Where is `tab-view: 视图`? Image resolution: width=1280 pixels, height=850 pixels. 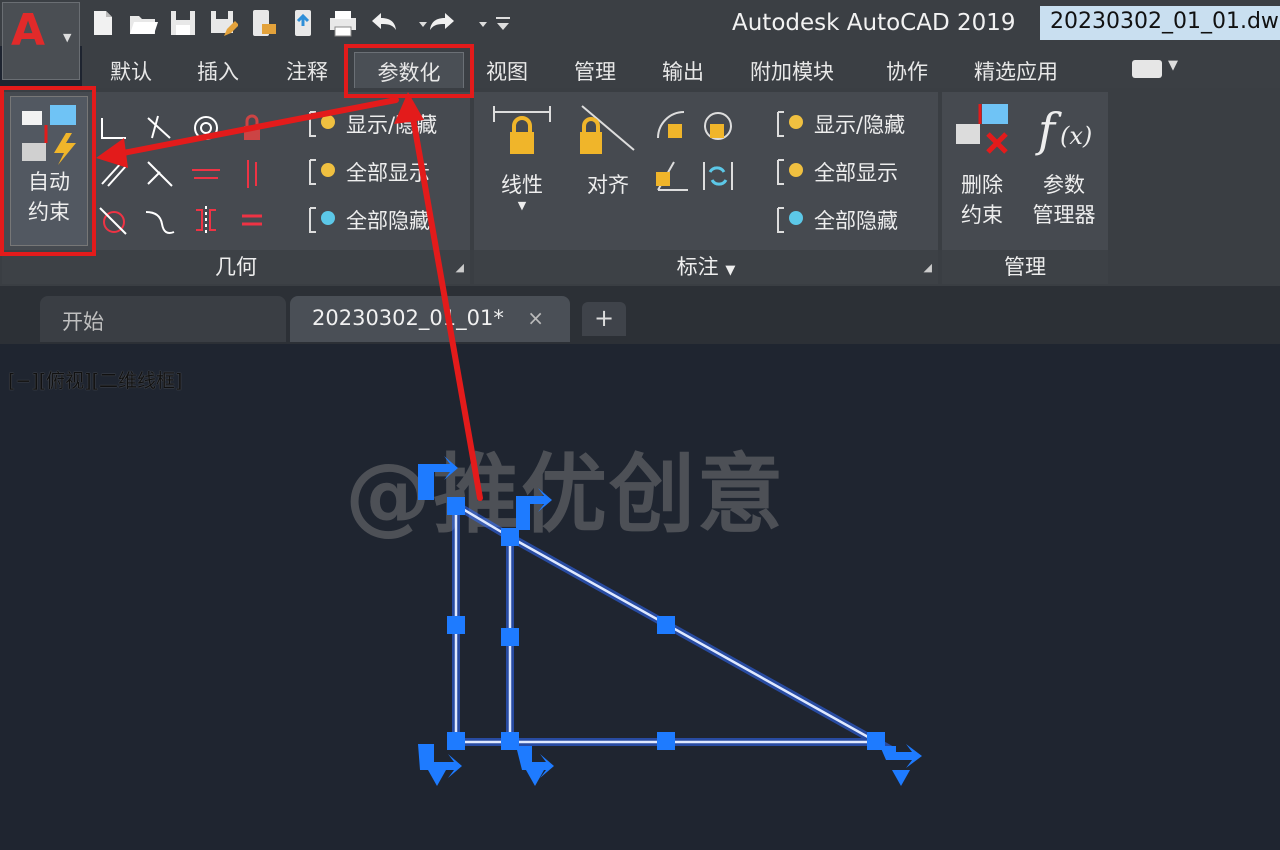 tab-view: 视图 is located at coordinates (507, 70).